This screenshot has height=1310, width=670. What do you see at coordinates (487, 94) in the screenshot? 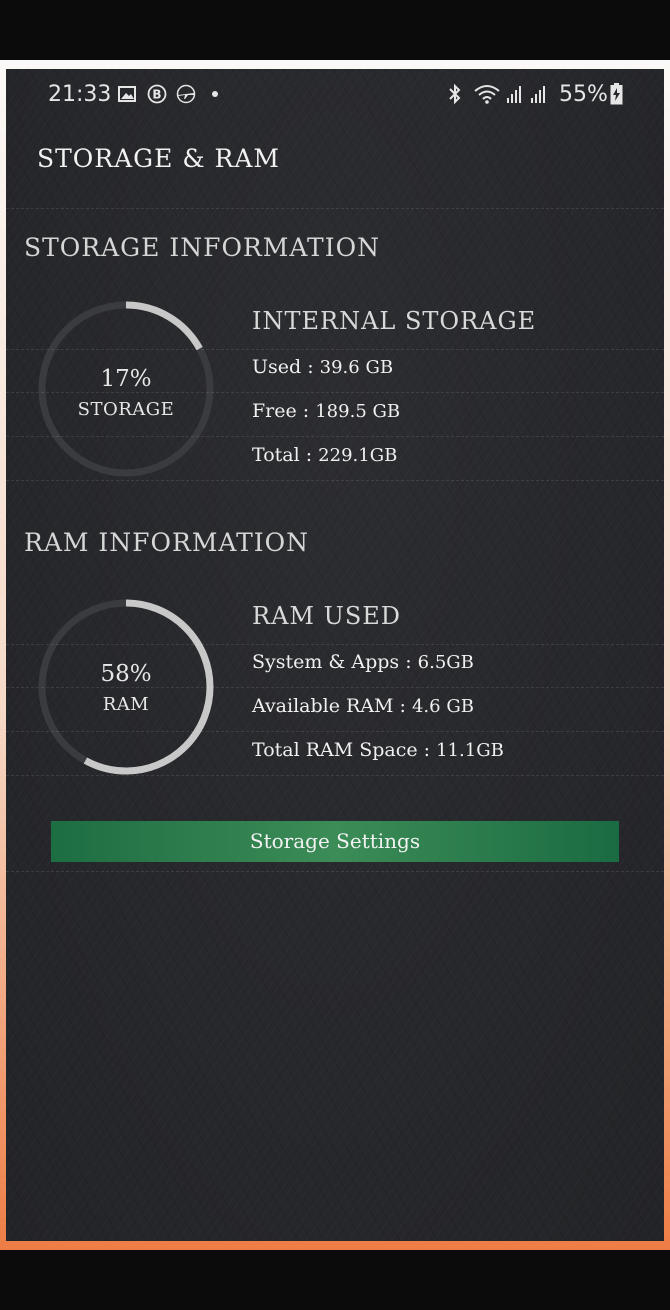
I see `wifi-icon` at bounding box center [487, 94].